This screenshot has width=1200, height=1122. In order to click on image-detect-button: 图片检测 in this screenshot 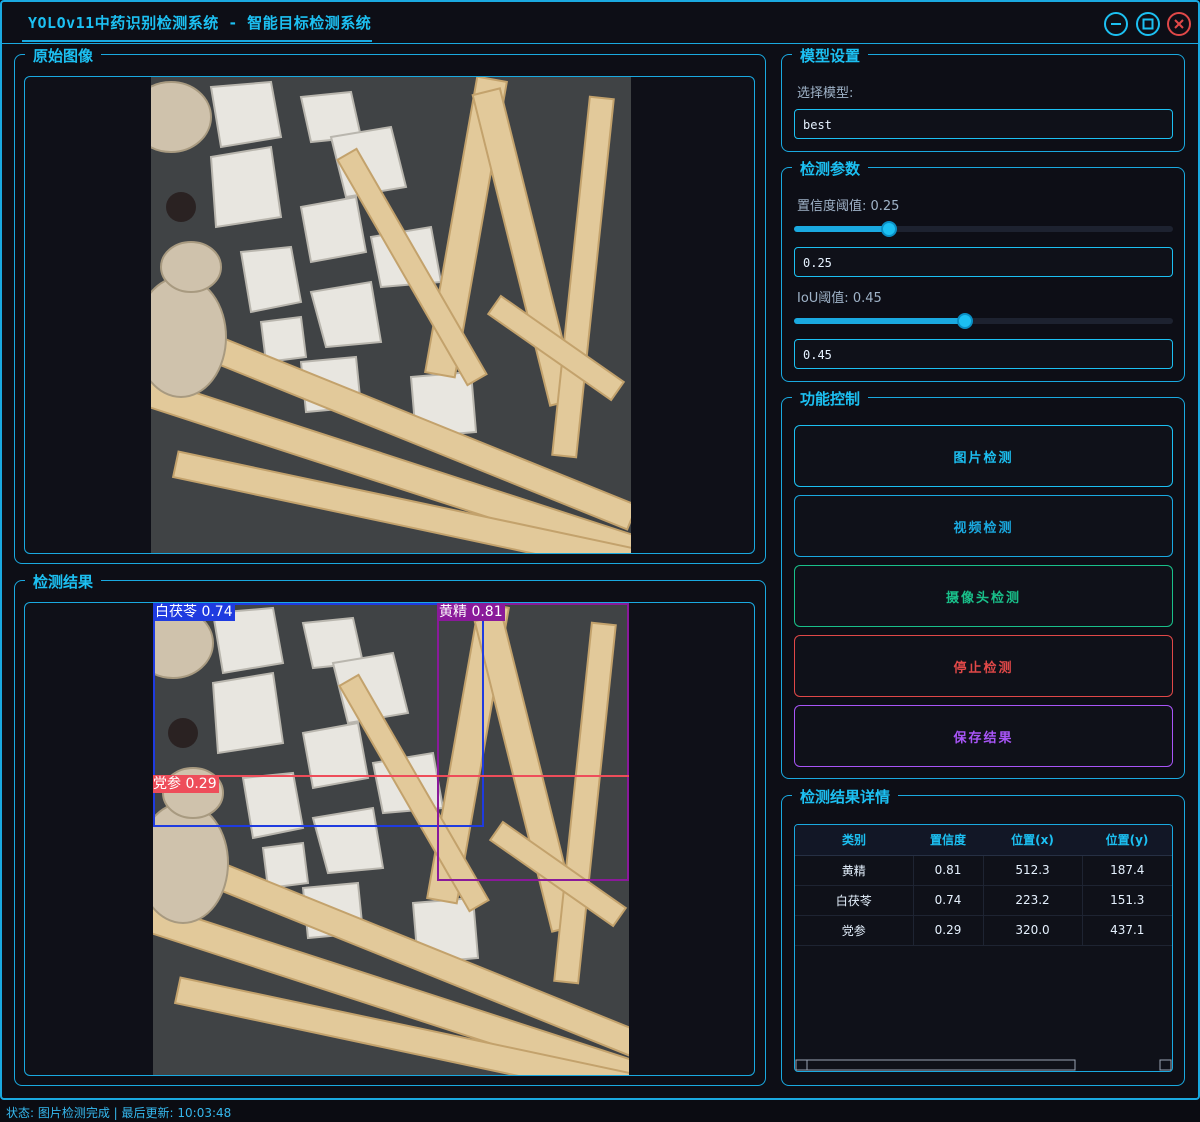, I will do `click(983, 456)`.